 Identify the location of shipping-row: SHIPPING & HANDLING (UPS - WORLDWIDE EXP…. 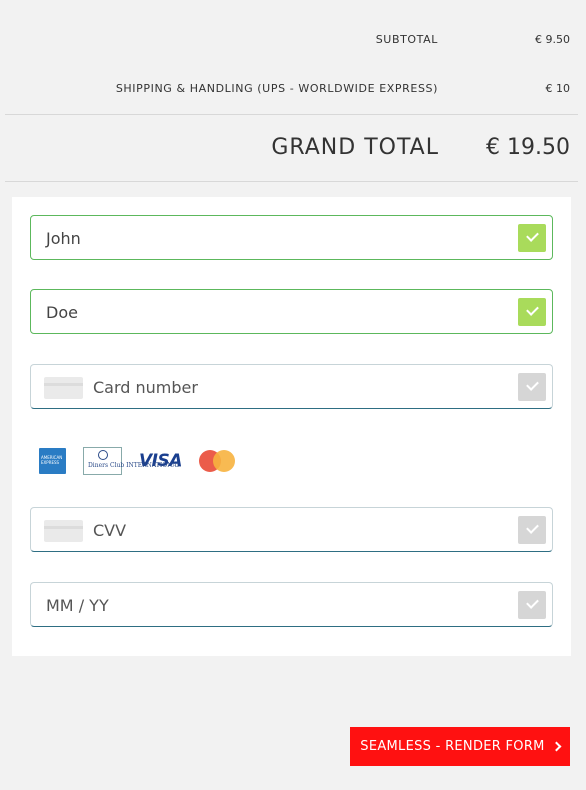
(291, 90).